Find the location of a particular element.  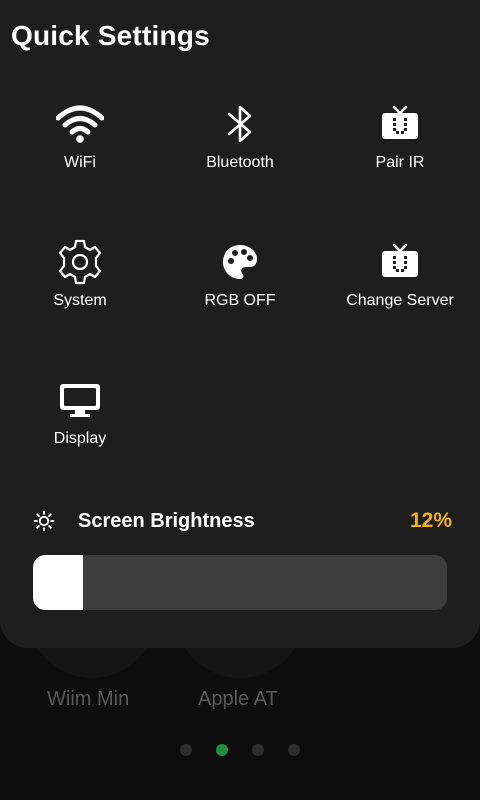

panel-title: Quick Settings is located at coordinates (110, 35).